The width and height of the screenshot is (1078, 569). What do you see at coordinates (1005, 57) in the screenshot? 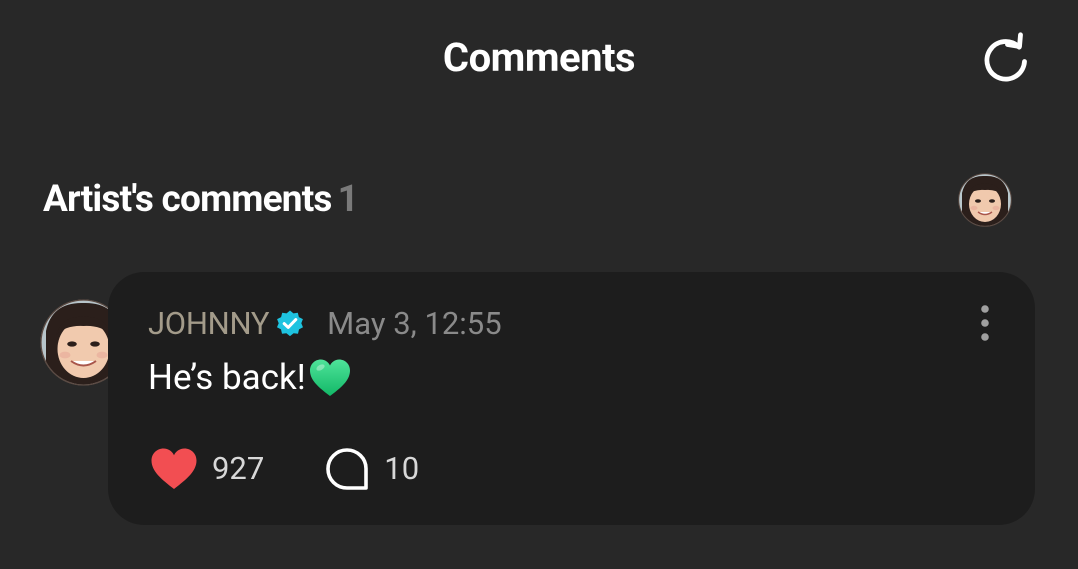
I see `refresh-icon` at bounding box center [1005, 57].